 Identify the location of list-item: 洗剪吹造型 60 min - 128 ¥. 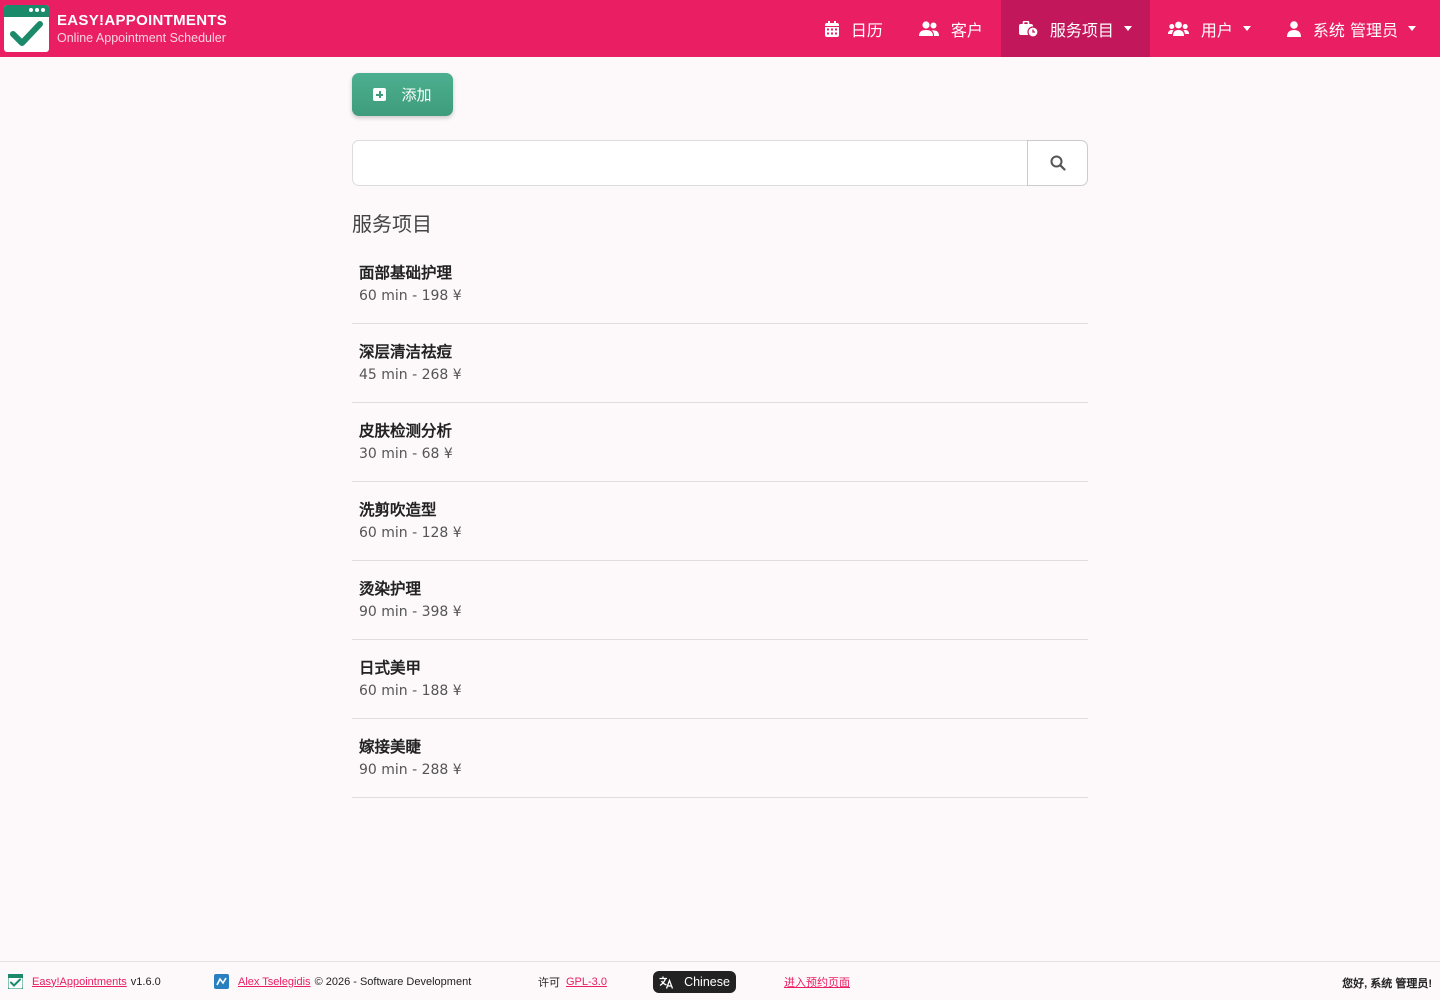
(720, 521).